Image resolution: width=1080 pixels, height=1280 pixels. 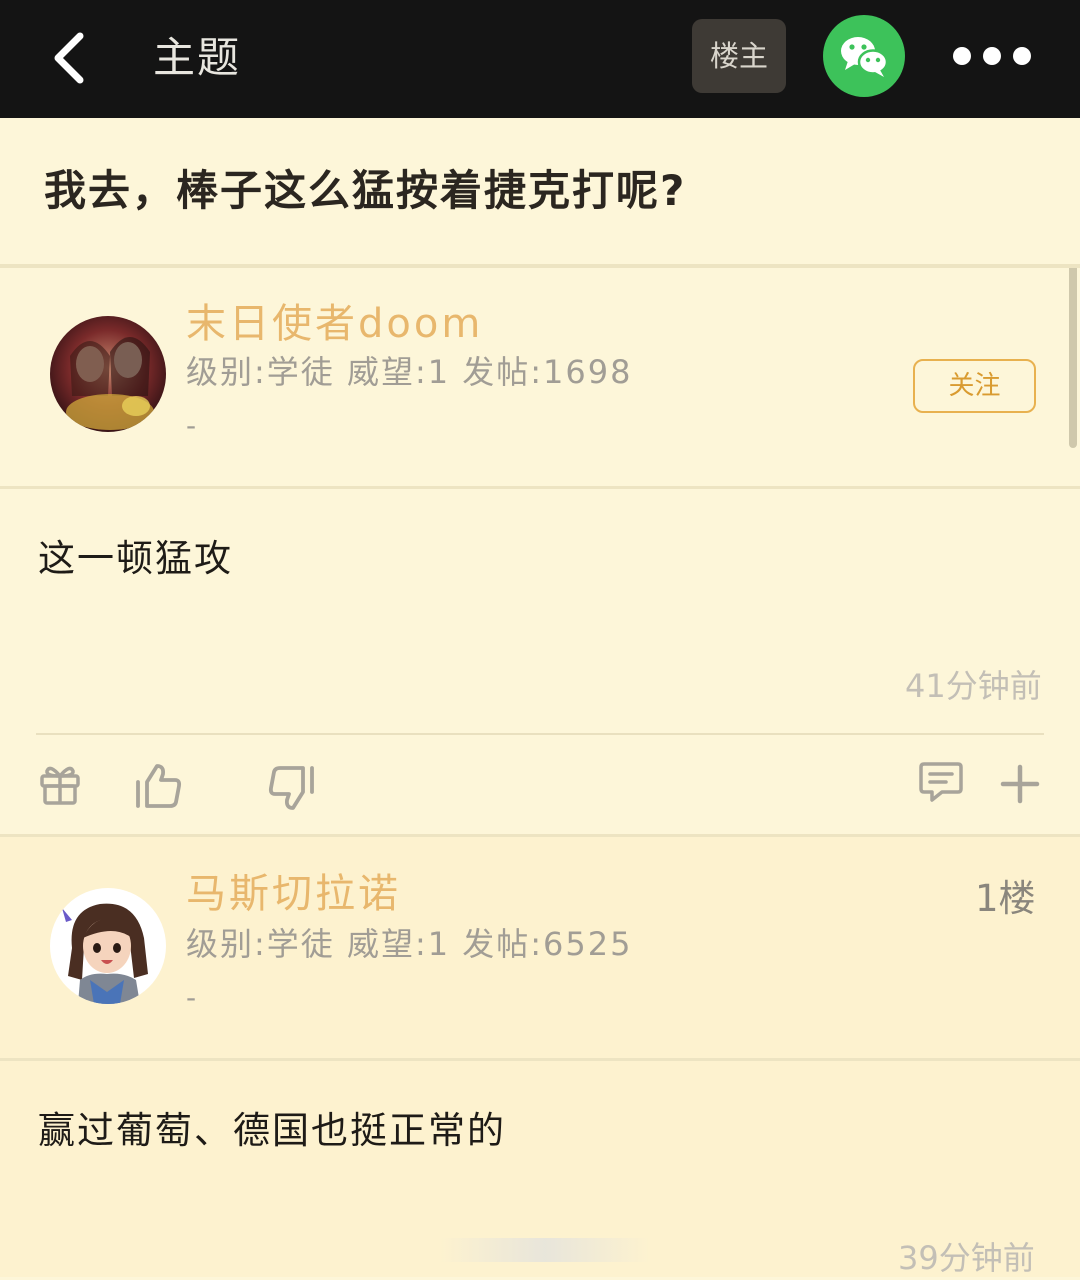 What do you see at coordinates (992, 56) in the screenshot?
I see `more-dots-icon` at bounding box center [992, 56].